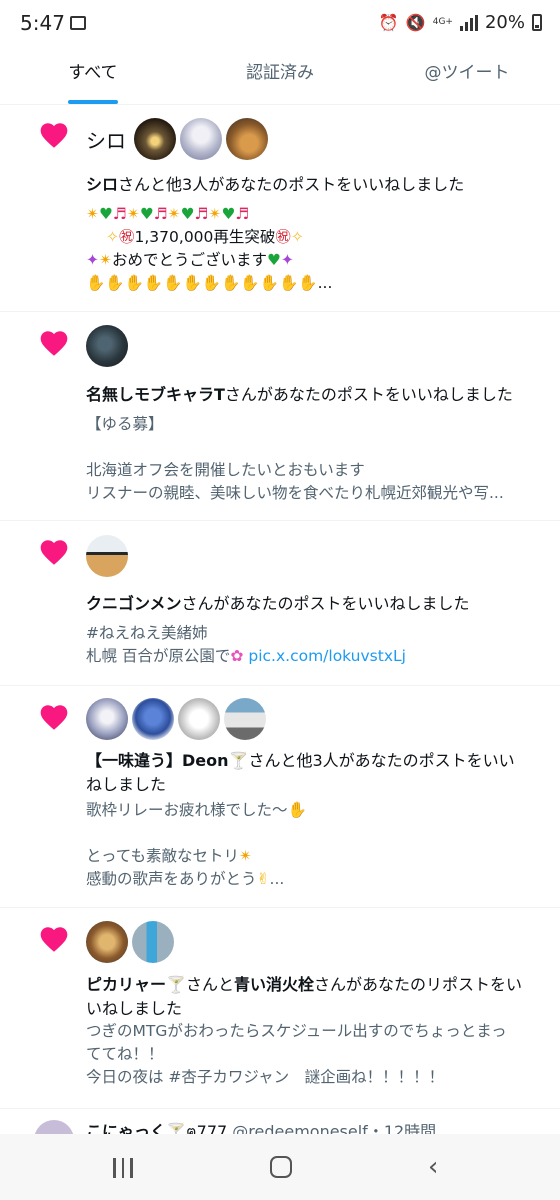  What do you see at coordinates (311, 810) in the screenshot?
I see `post-line: 歌枠リレーお疲れ様でした〜✋` at bounding box center [311, 810].